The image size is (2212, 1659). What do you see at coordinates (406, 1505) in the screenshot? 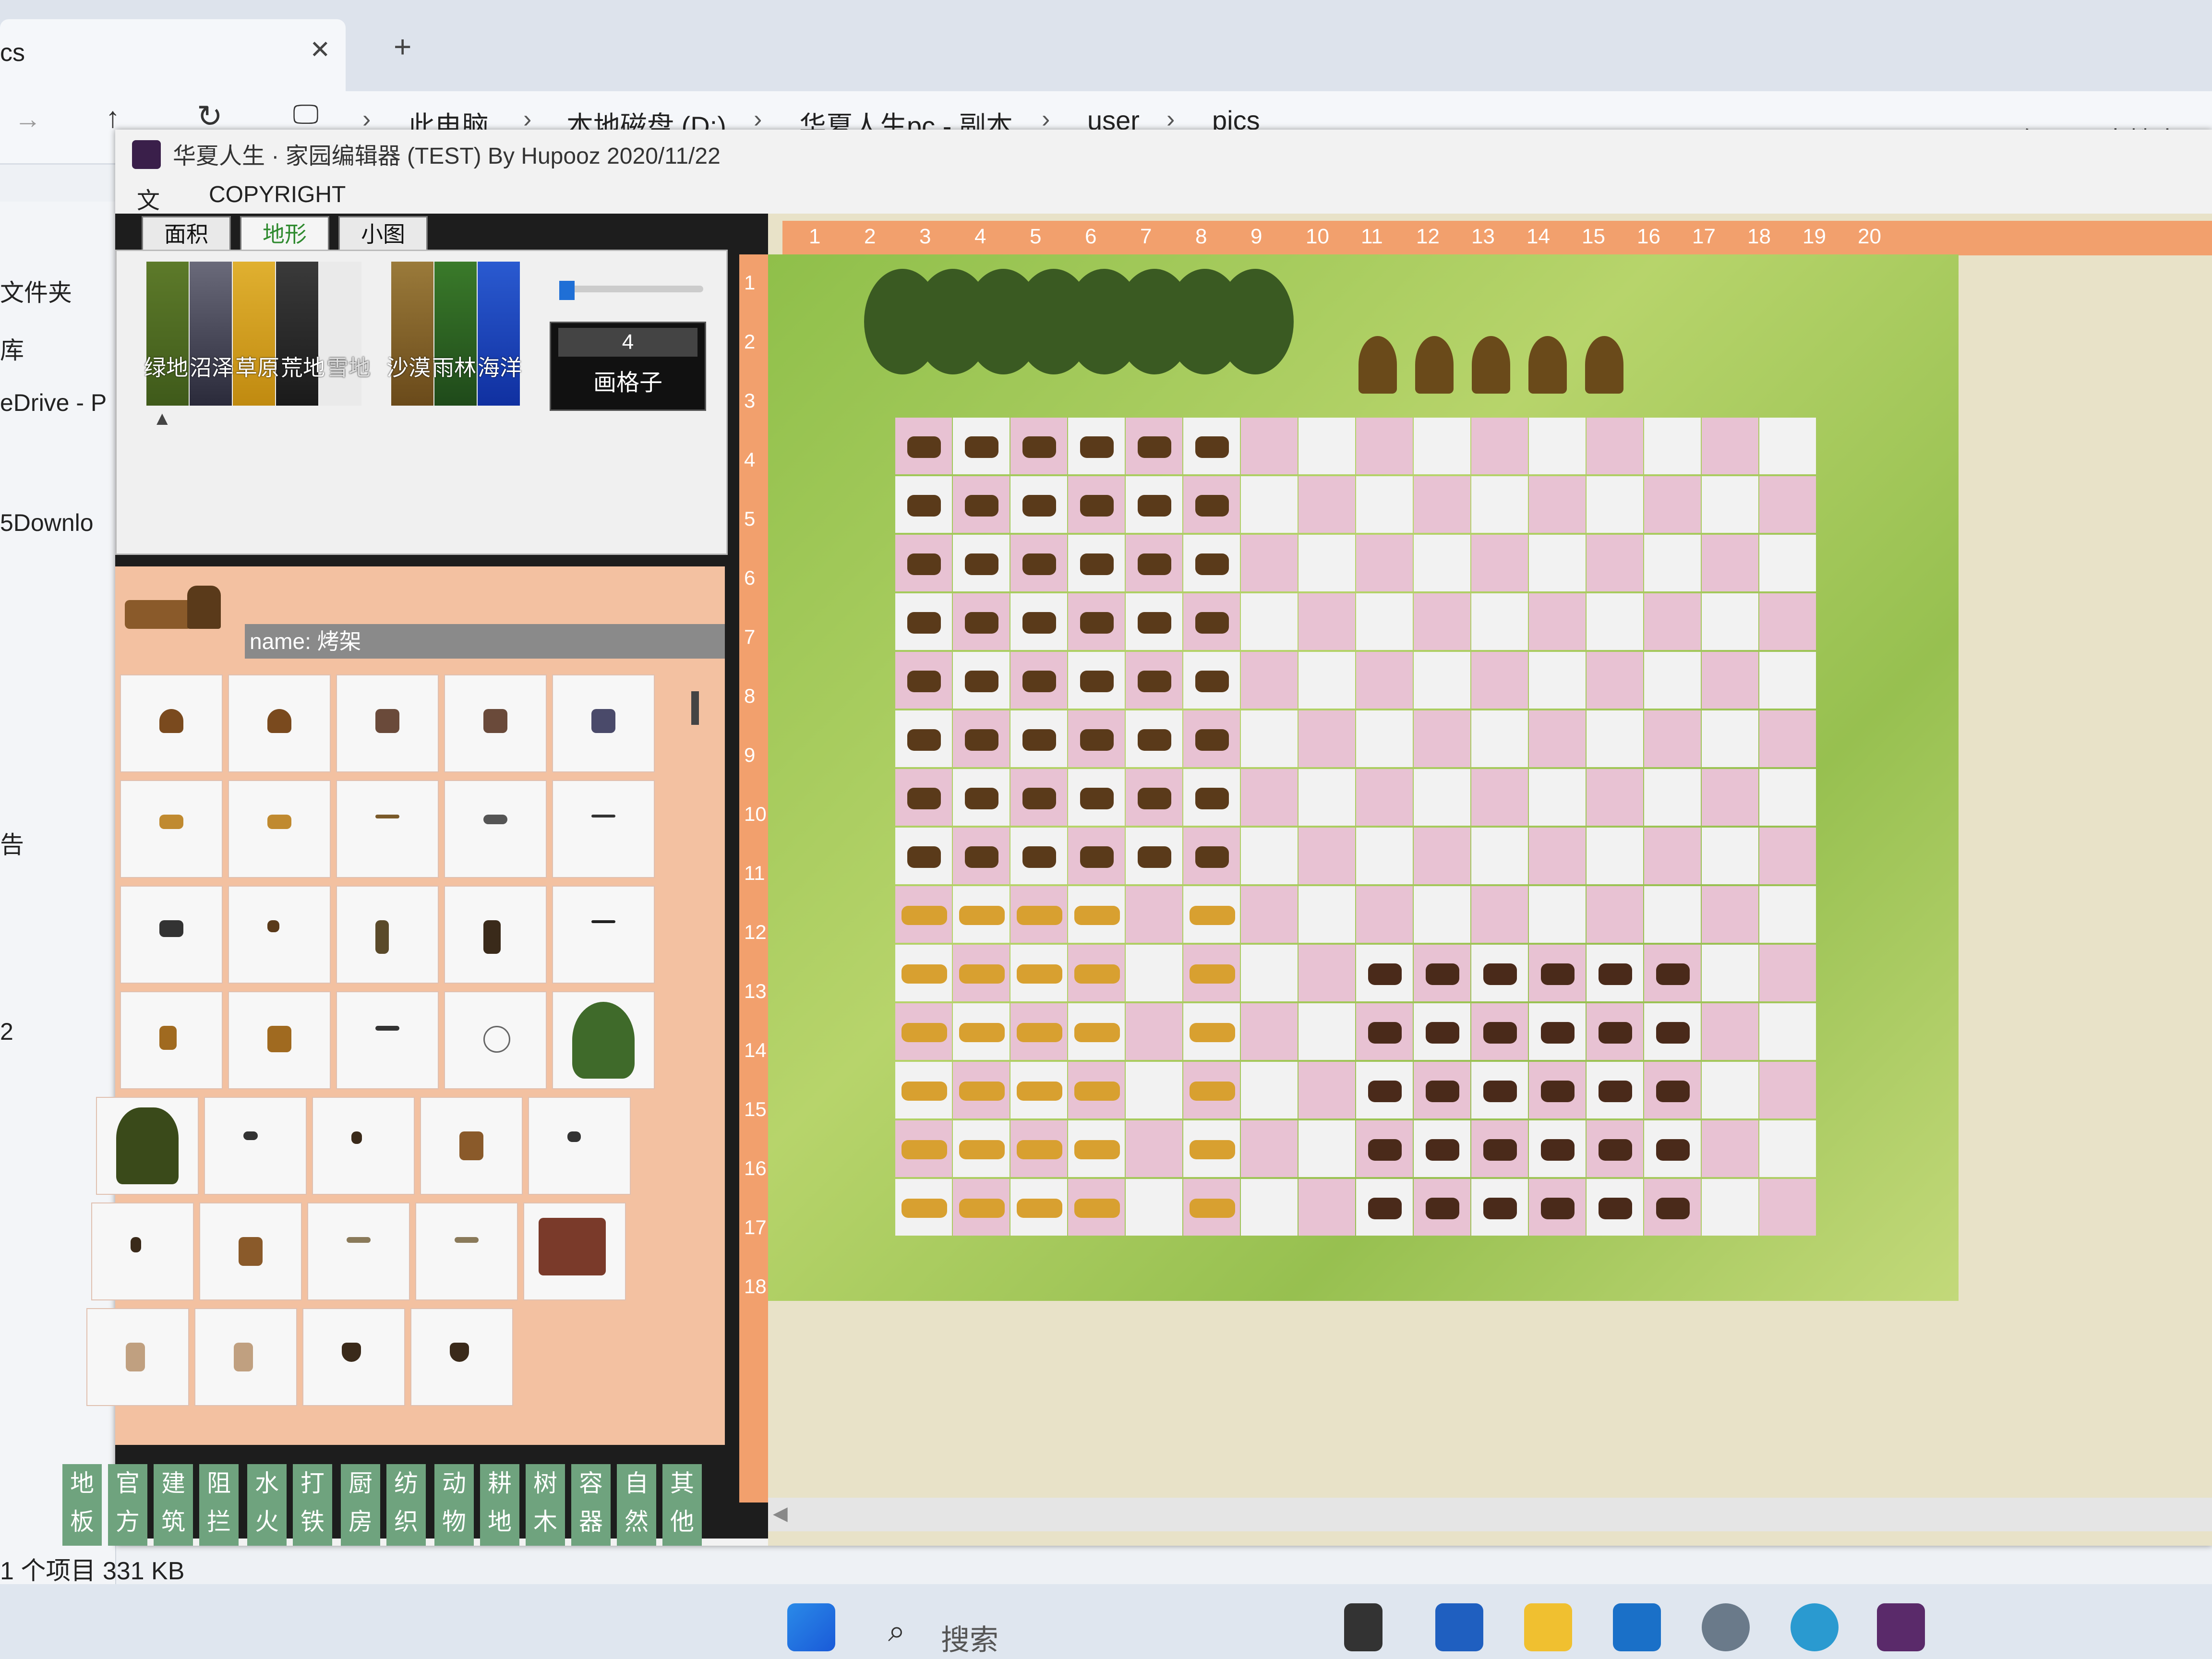
I see `category-textile: 纺织` at bounding box center [406, 1505].